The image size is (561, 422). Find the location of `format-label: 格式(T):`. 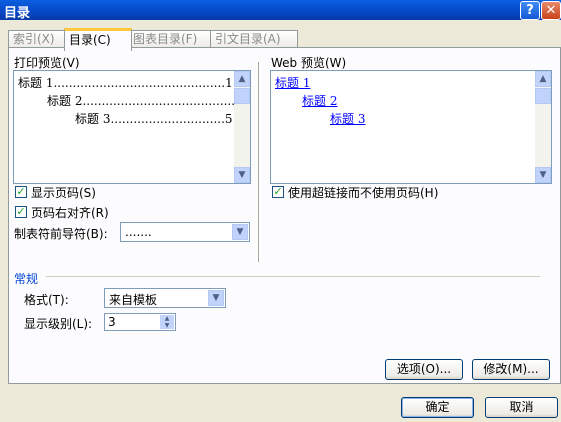

format-label: 格式(T): is located at coordinates (46, 300).